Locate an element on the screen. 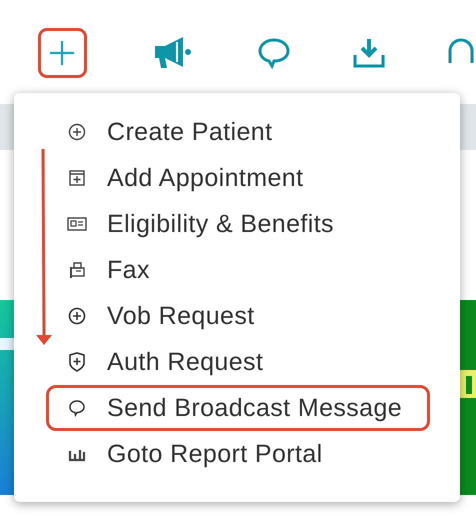  id-card-icon is located at coordinates (77, 224).